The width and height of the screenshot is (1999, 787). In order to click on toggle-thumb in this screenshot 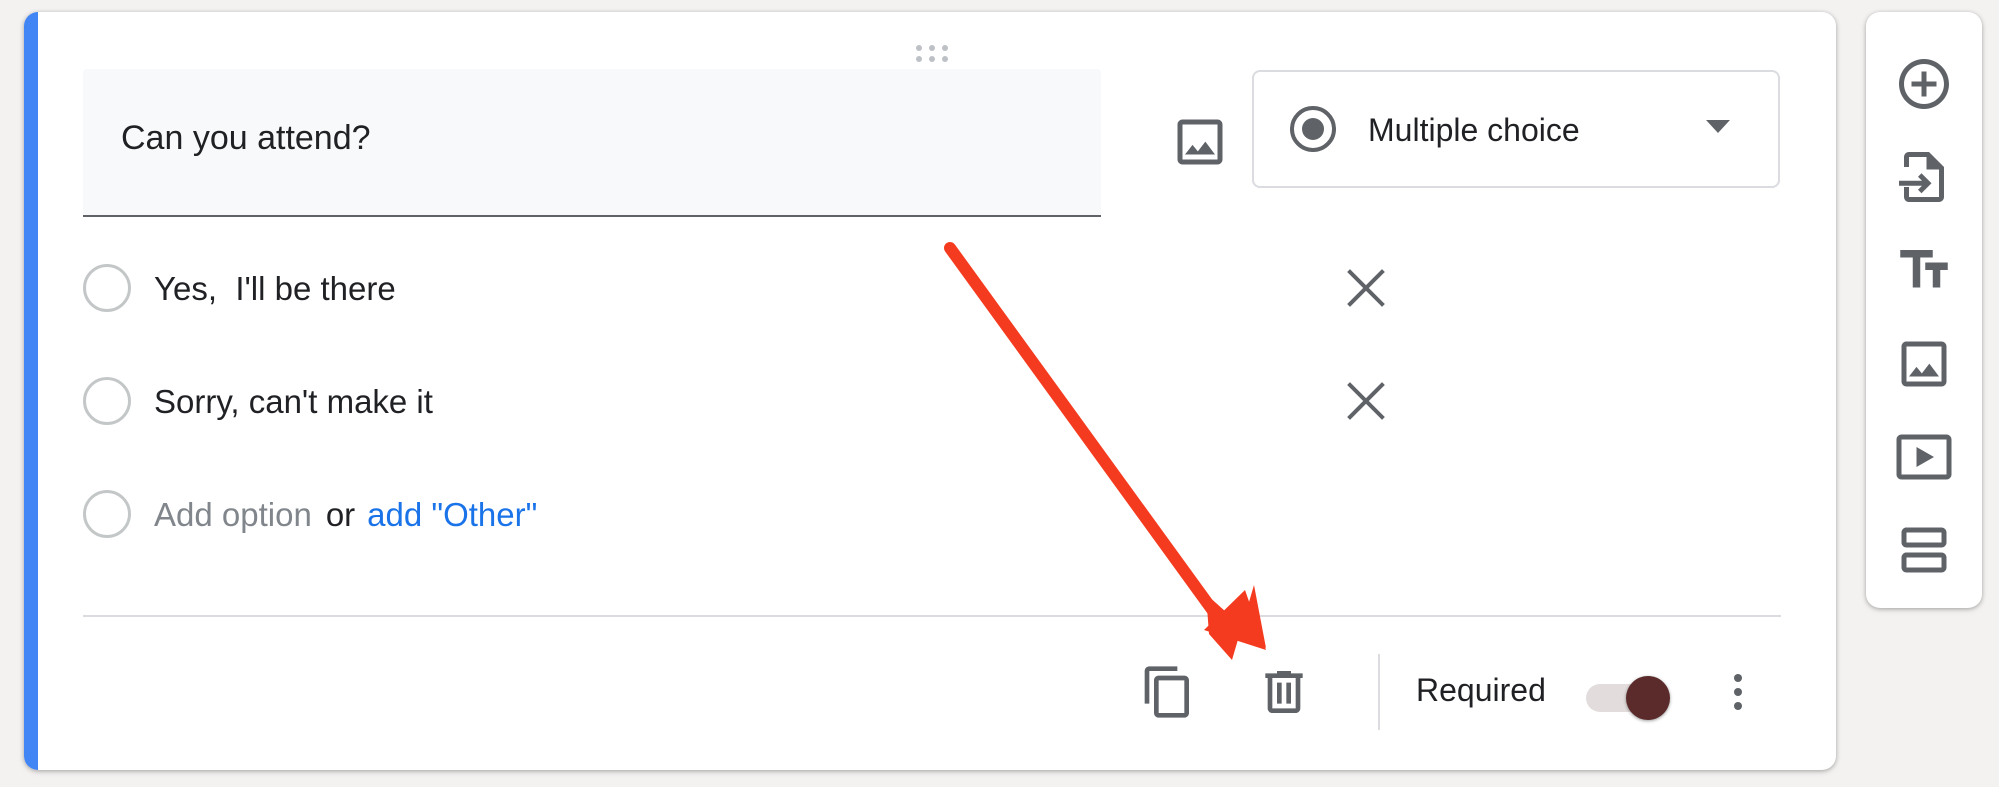, I will do `click(1648, 698)`.